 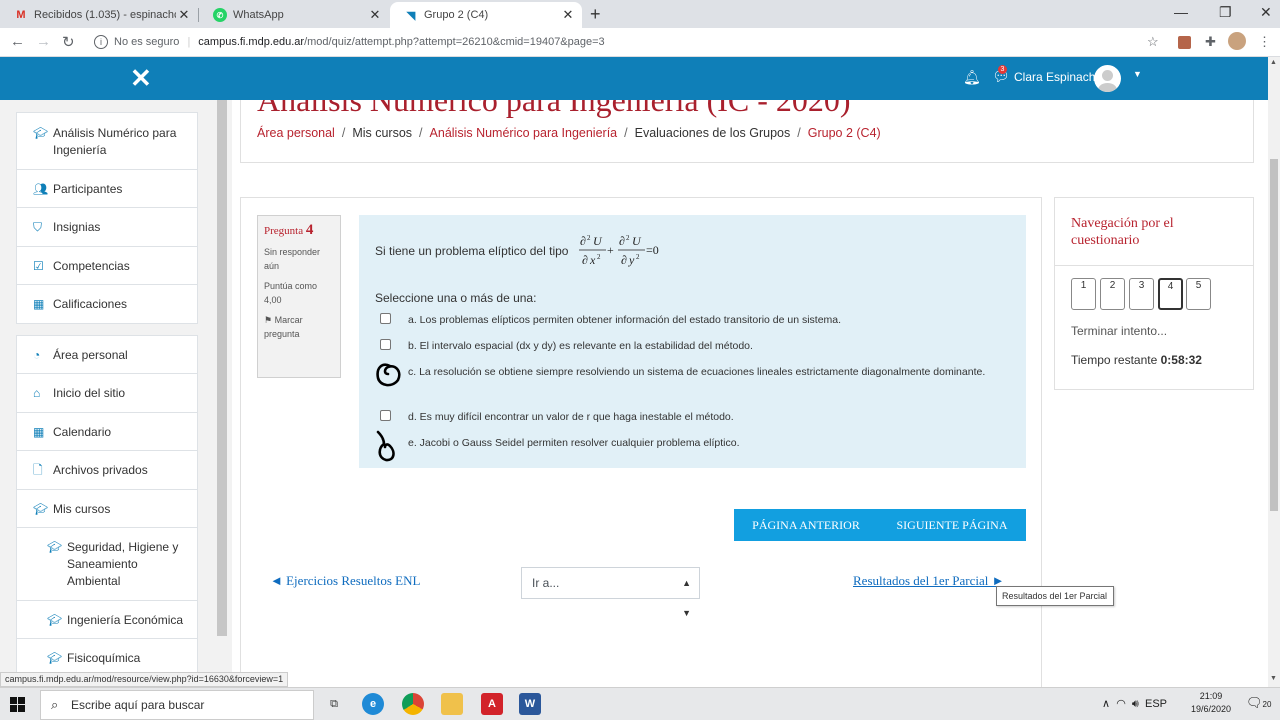 I want to click on sidebar-item-label: Fisicoquímica, so click(x=104, y=658).